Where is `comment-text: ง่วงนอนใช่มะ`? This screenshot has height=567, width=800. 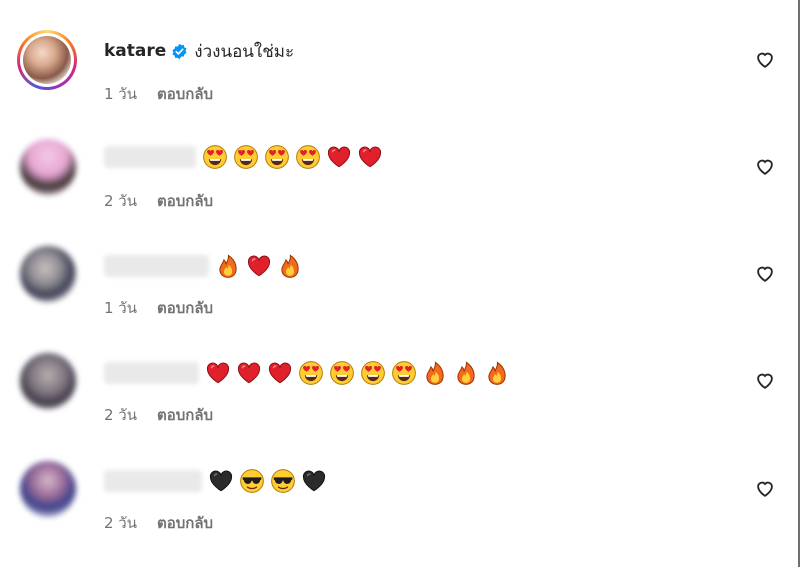
comment-text: ง่วงนอนใช่มะ is located at coordinates (244, 51).